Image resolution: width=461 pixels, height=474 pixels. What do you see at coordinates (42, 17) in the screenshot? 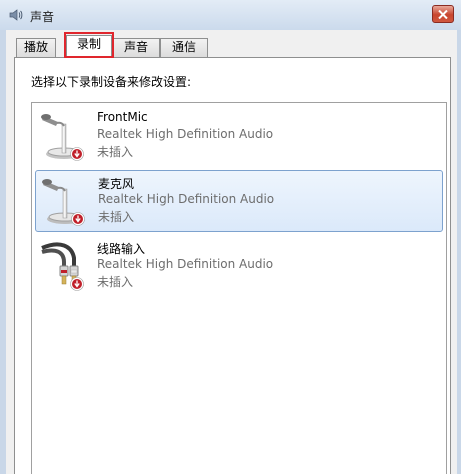
I see `window-title: 声音` at bounding box center [42, 17].